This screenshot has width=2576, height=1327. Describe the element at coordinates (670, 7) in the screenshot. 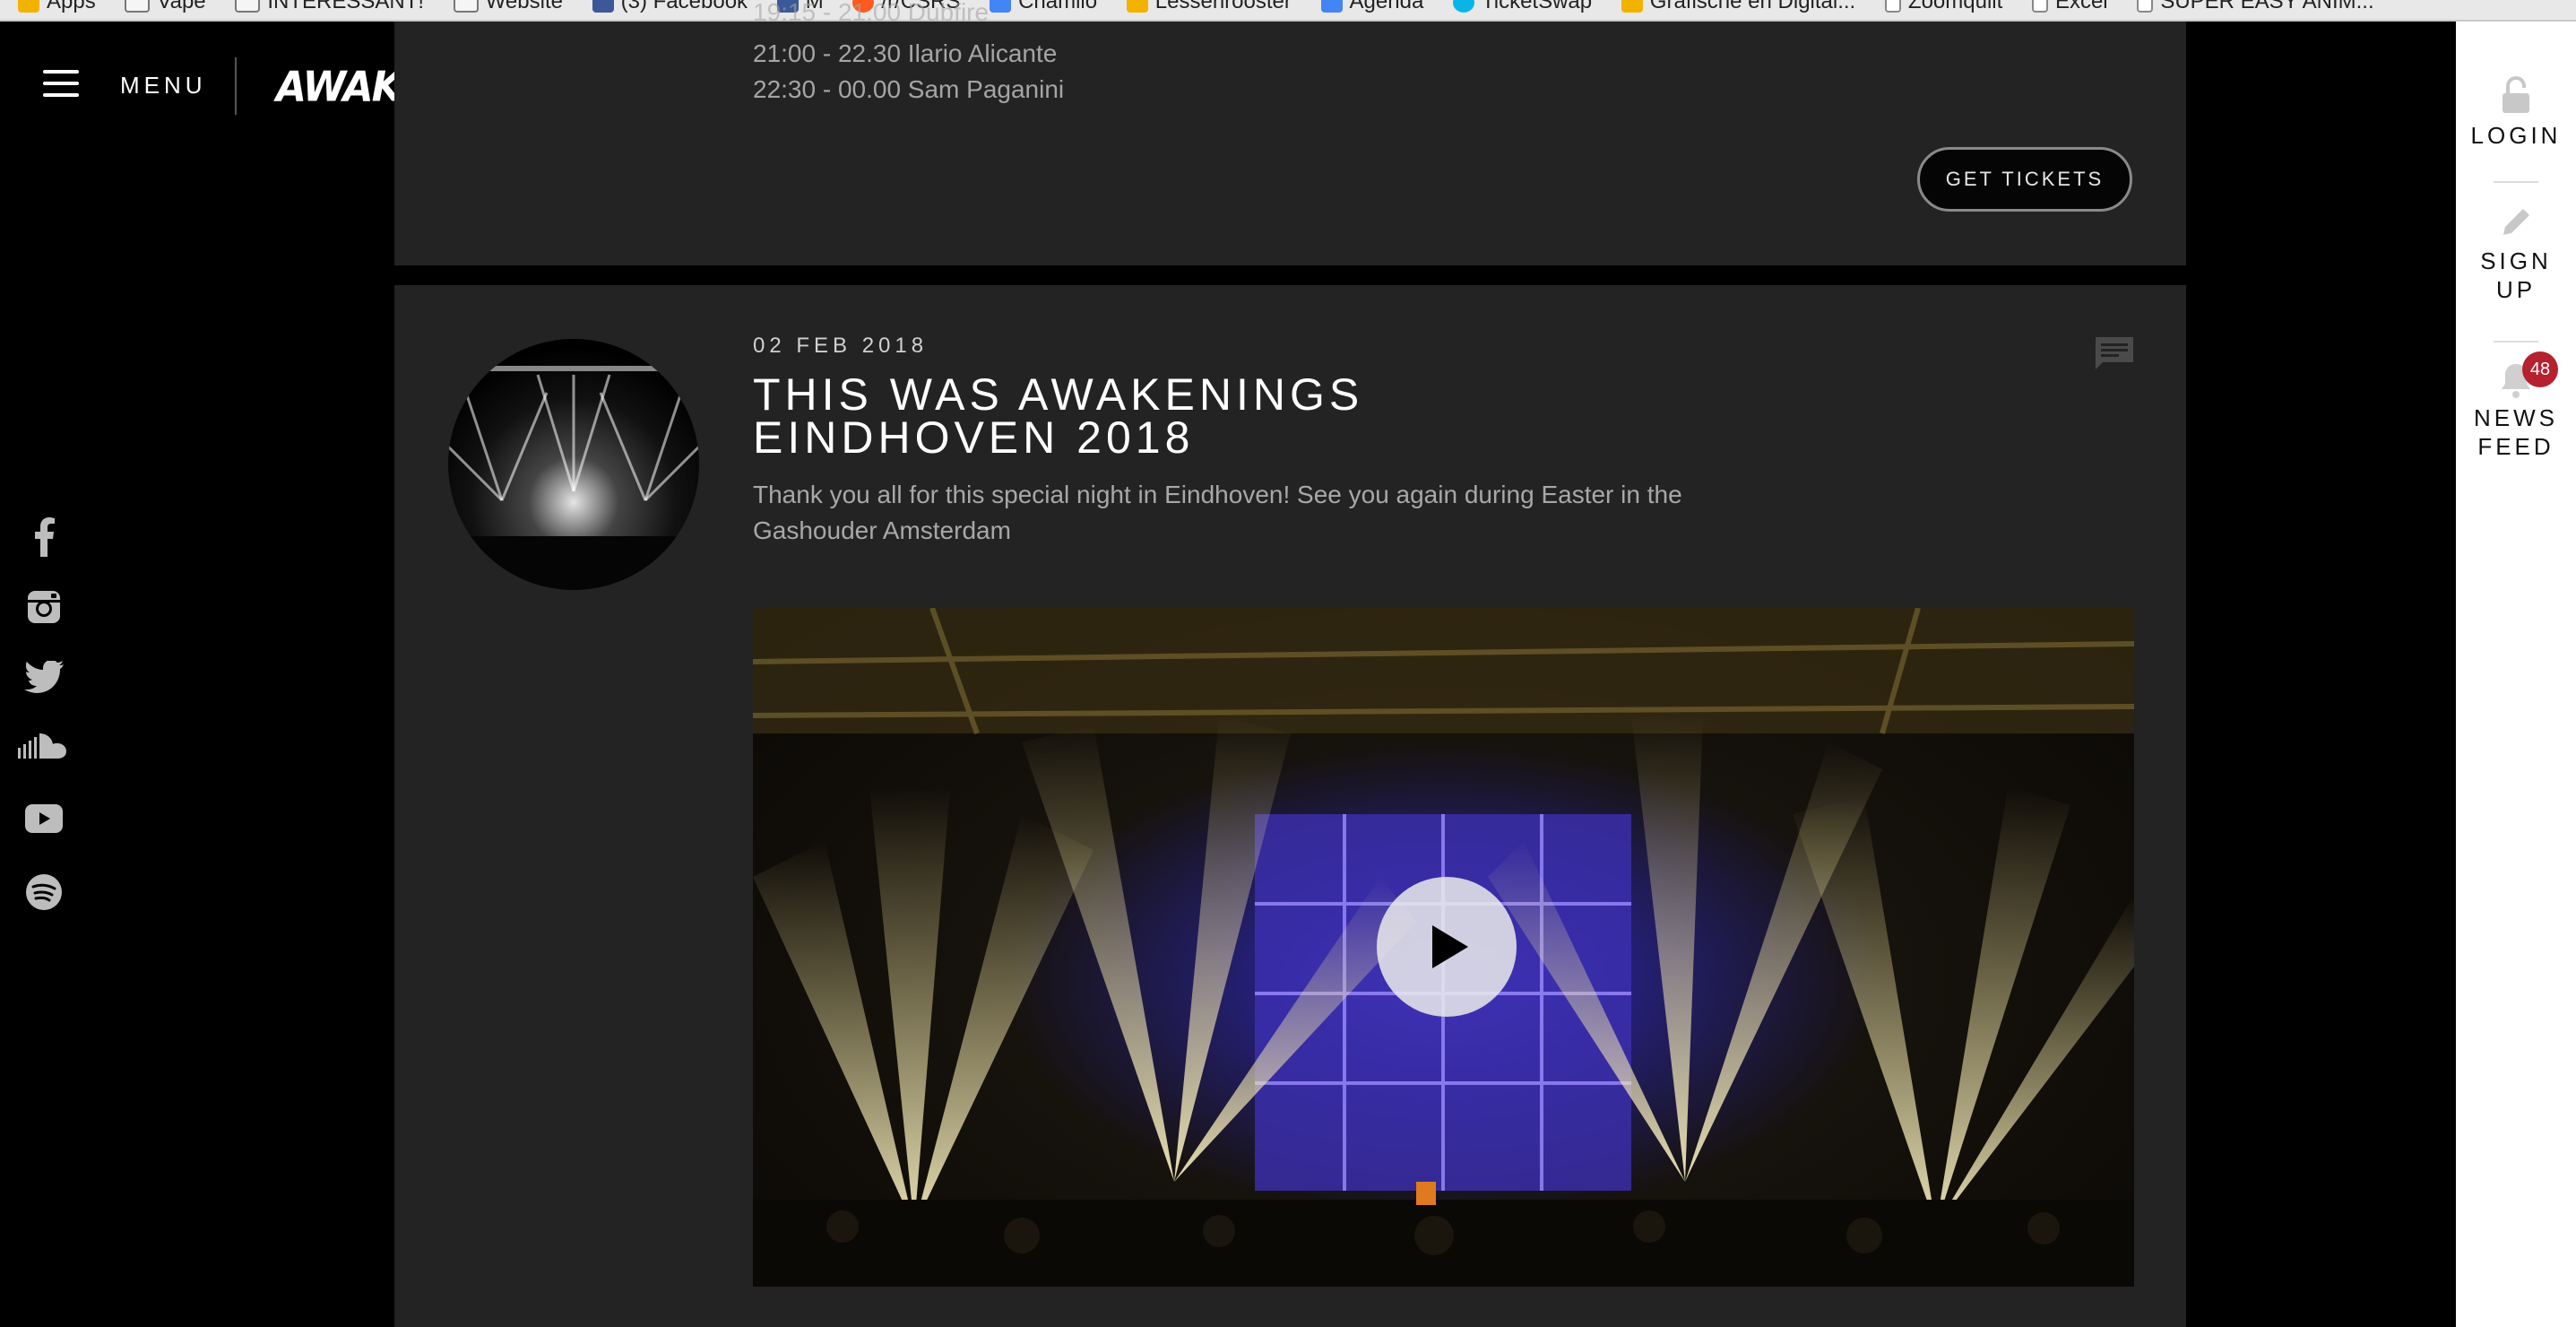

I see `bookmark-facebook: (3) Facebook` at that location.